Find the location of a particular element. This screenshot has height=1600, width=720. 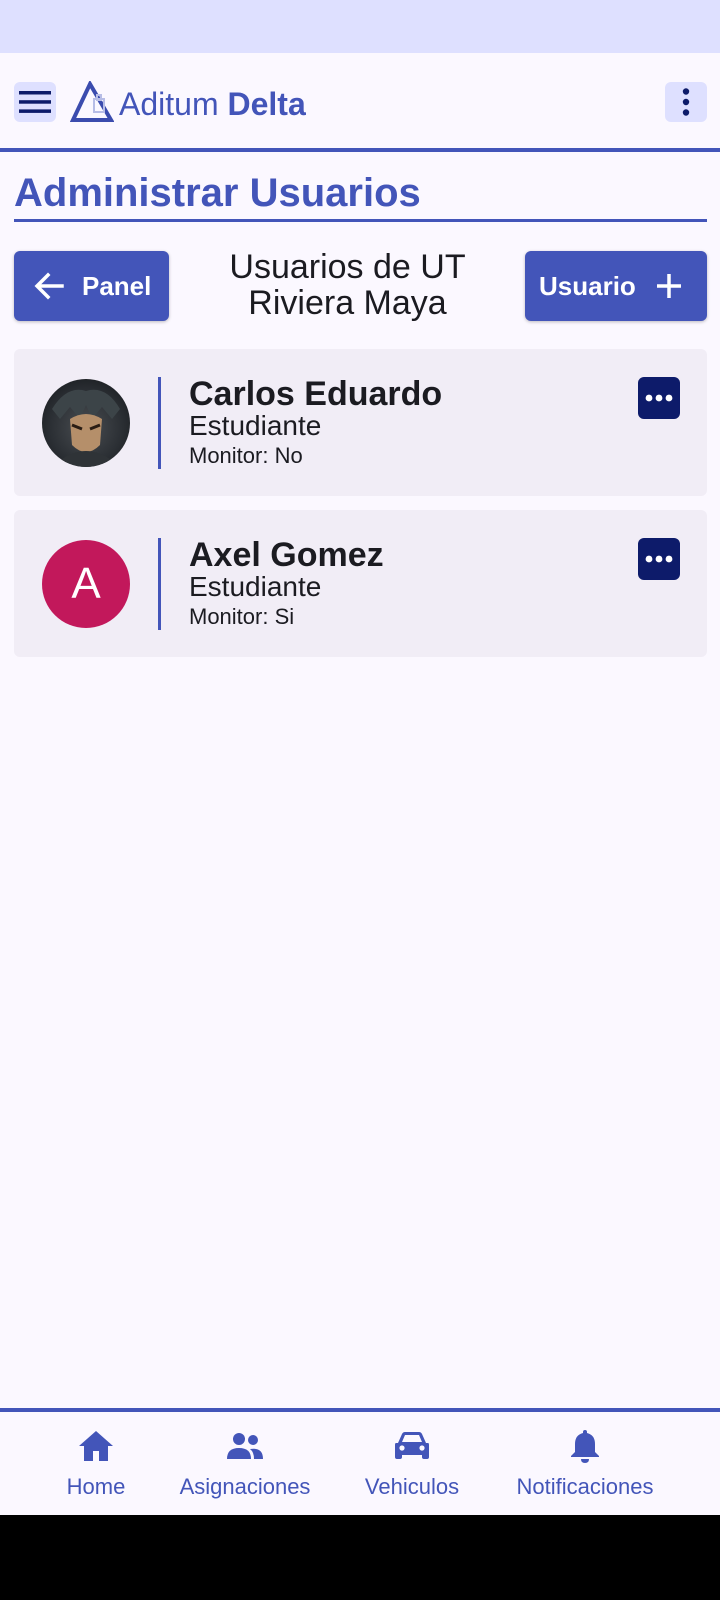

add-user-button: Usuario is located at coordinates (616, 286).